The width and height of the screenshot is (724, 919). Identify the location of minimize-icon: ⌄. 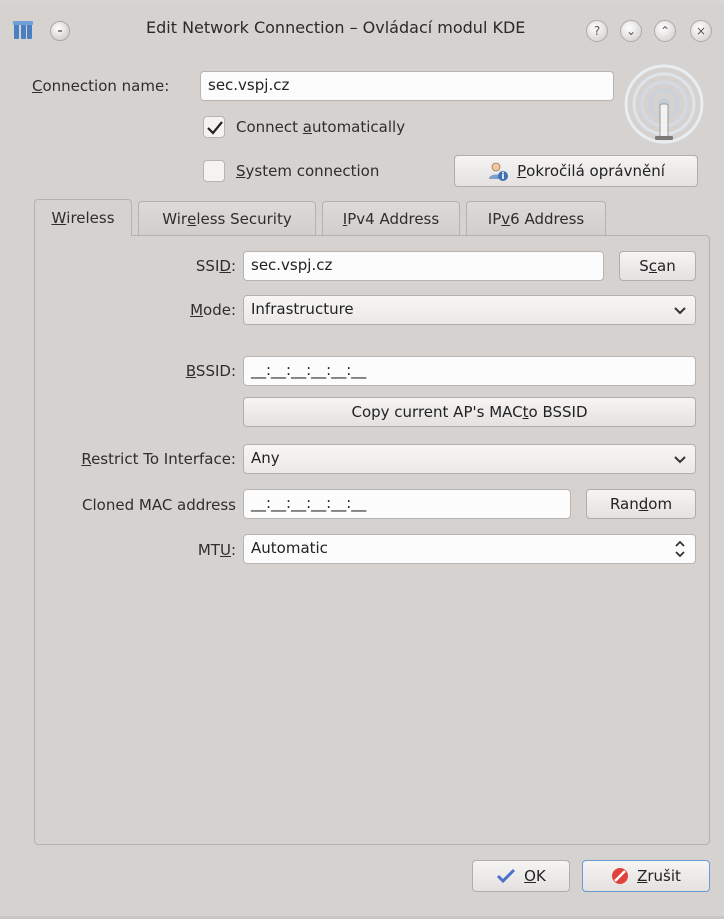
(631, 31).